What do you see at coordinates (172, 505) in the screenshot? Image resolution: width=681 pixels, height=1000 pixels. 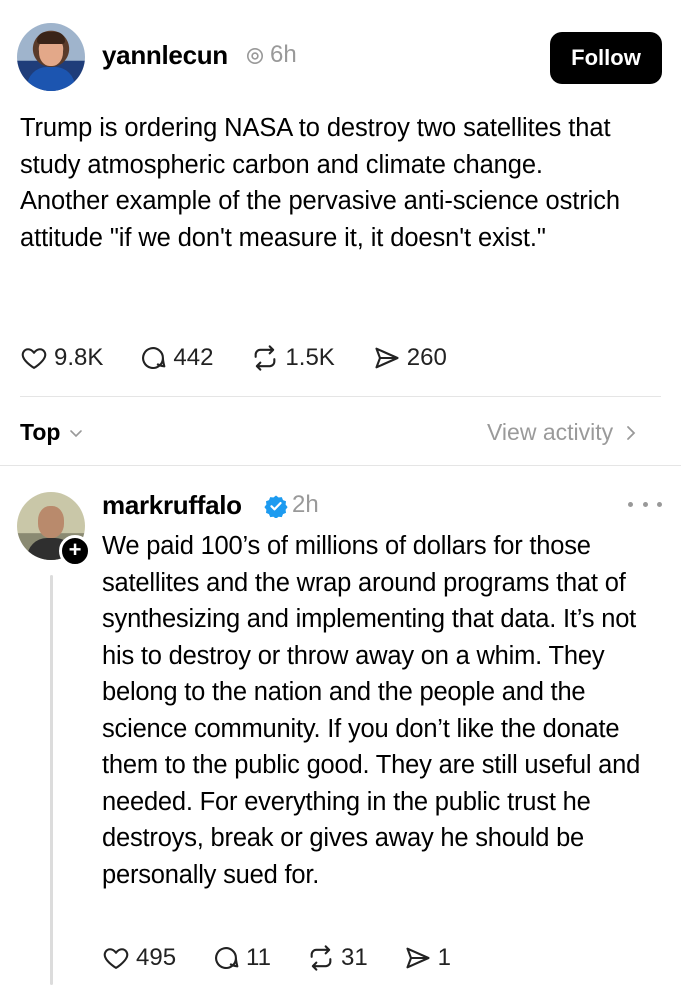 I see `reply-username: markruffalo` at bounding box center [172, 505].